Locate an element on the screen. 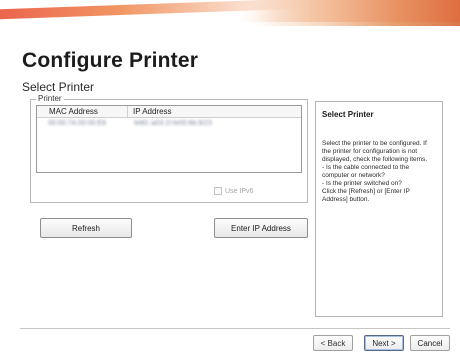 Image resolution: width=460 pixels, height=358 pixels. help-panel-title: Select Printer is located at coordinates (348, 114).